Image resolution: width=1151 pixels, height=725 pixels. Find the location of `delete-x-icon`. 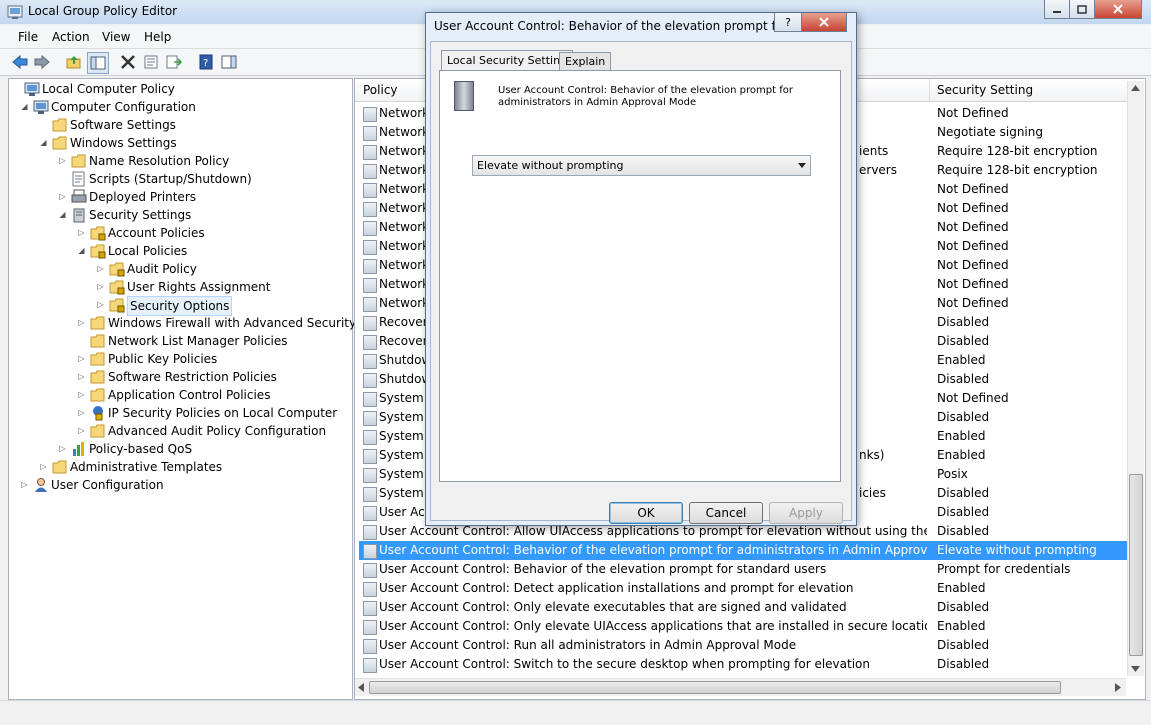

delete-x-icon is located at coordinates (128, 62).